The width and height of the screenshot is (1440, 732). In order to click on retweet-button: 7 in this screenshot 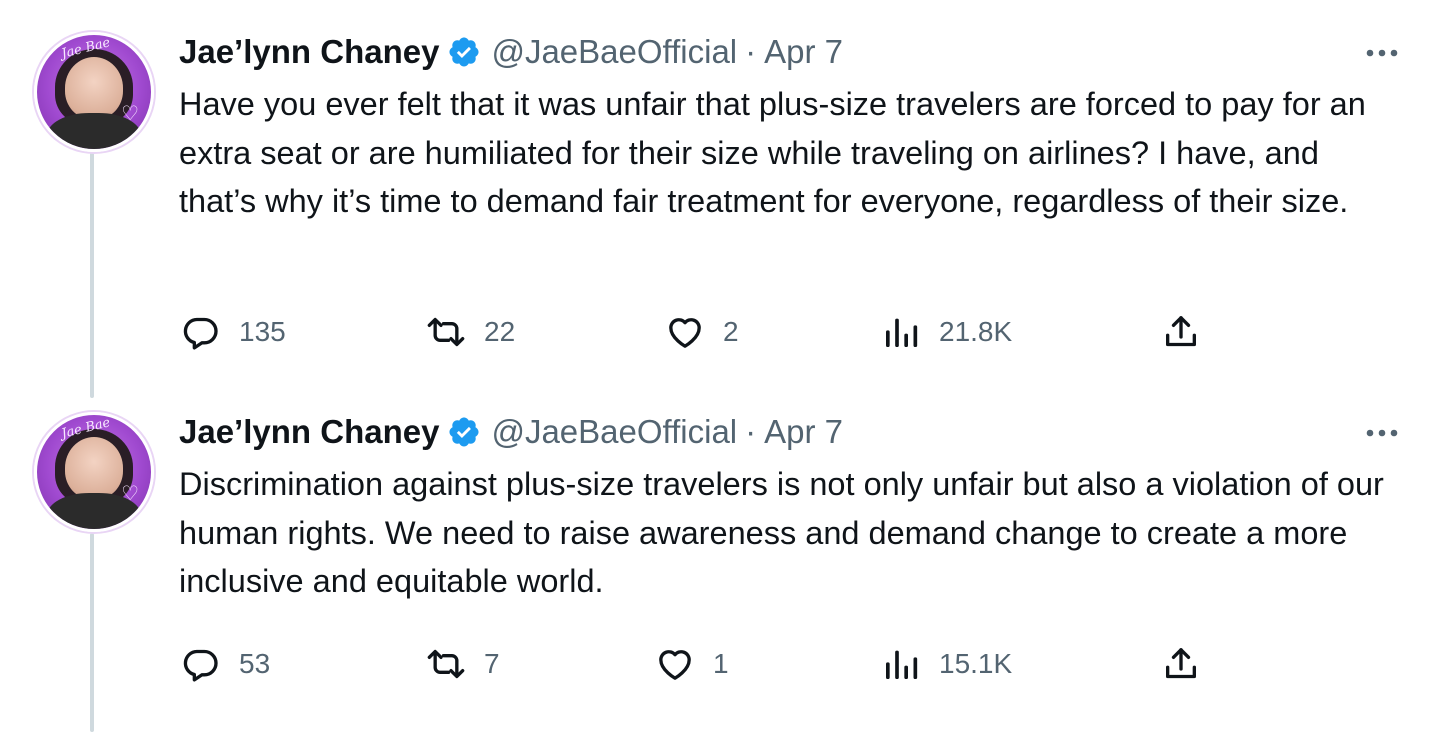, I will do `click(463, 664)`.